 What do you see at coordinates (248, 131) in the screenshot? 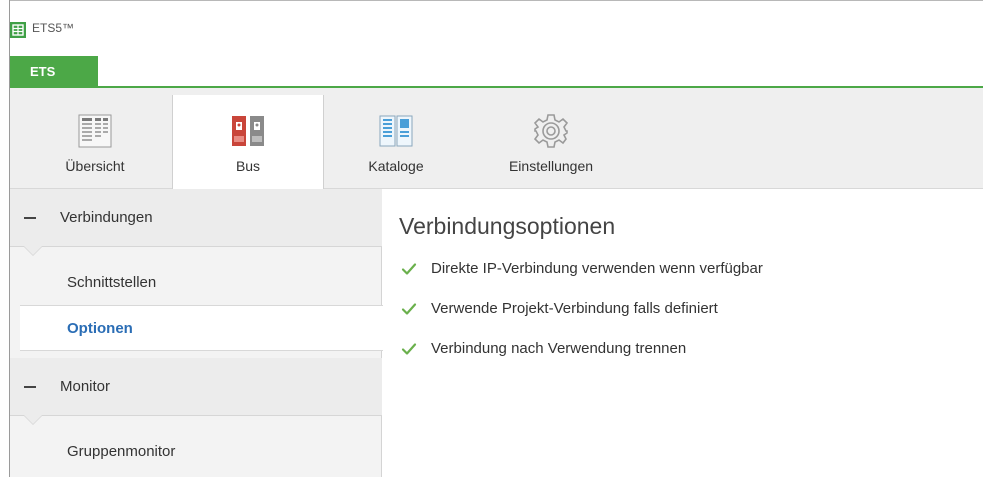
I see `bus-icon` at bounding box center [248, 131].